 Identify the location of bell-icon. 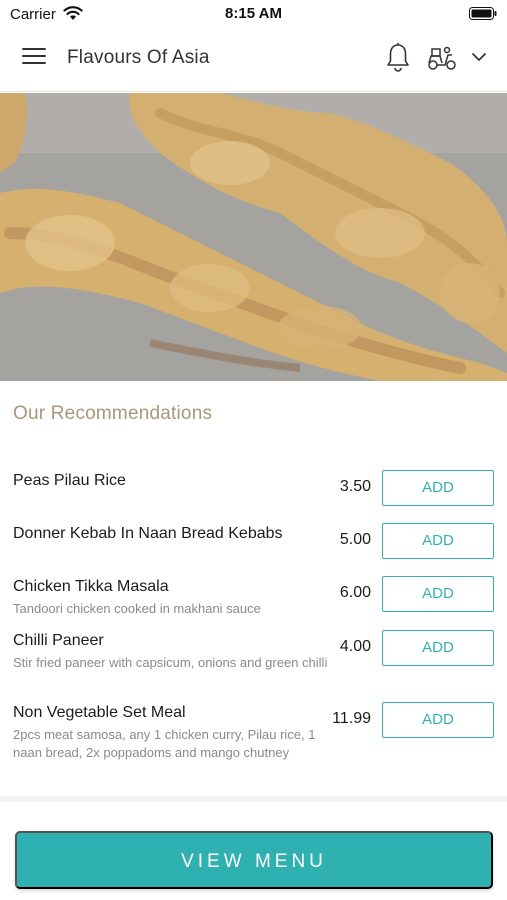
(398, 57).